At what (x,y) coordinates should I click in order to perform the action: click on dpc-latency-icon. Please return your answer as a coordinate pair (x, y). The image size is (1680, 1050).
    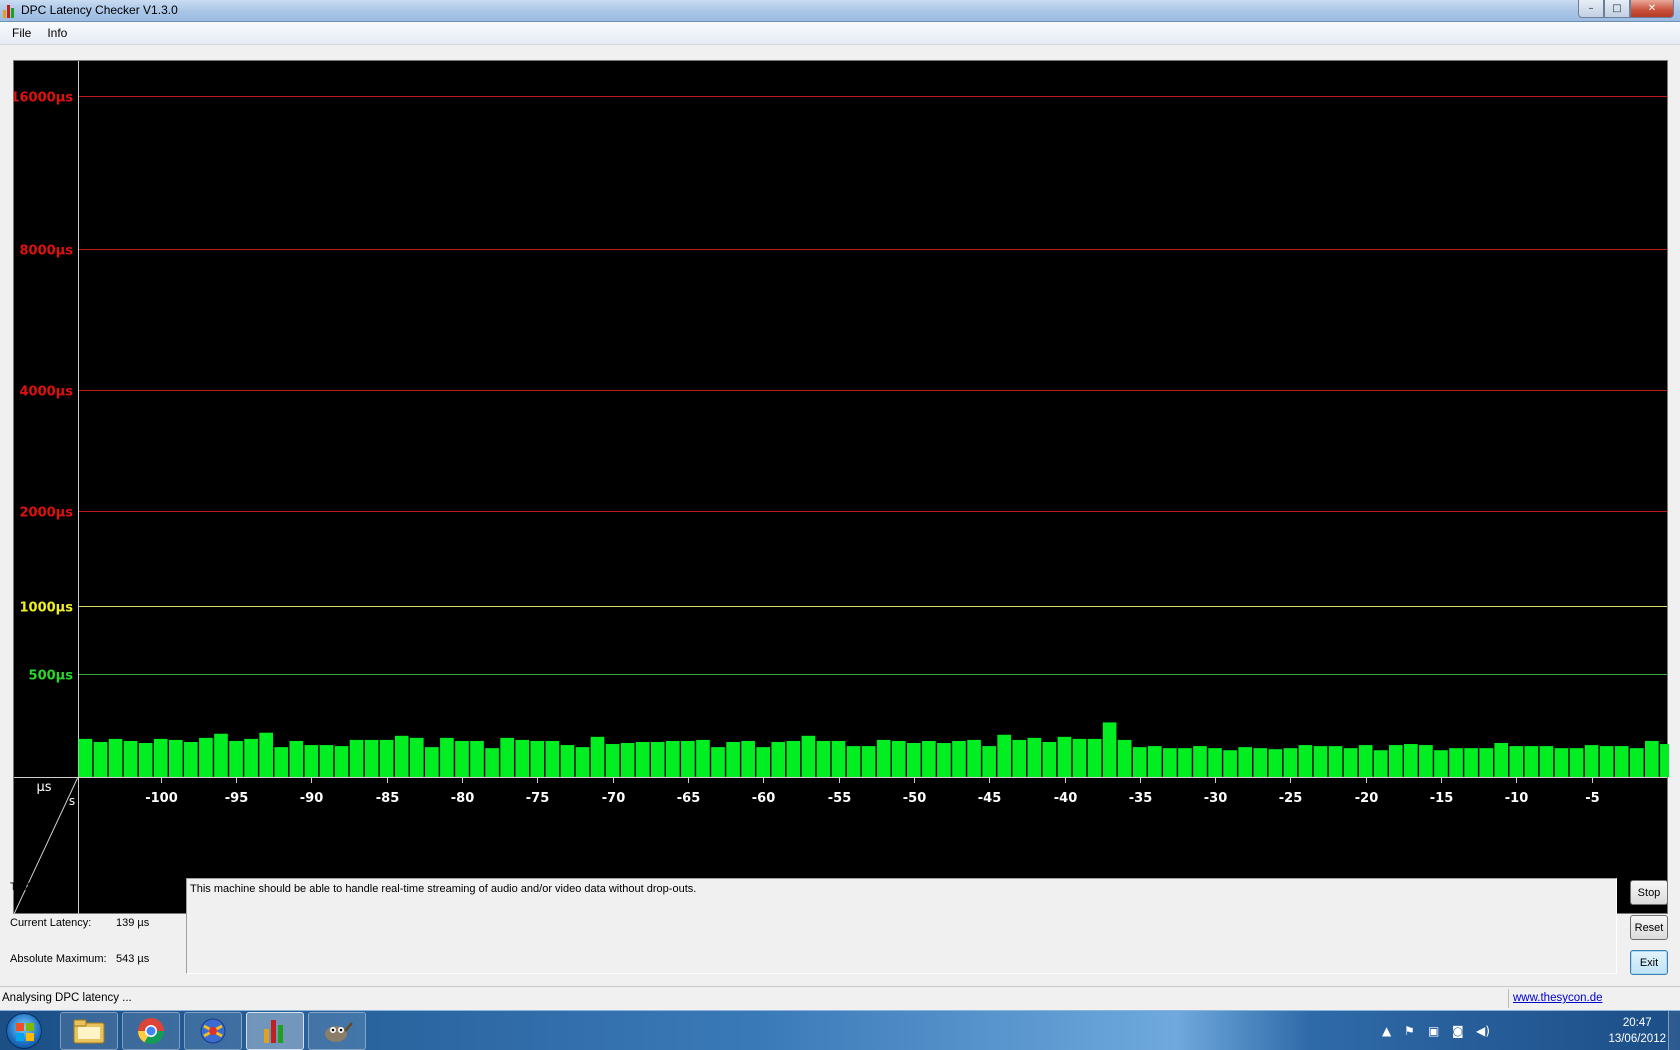
    Looking at the image, I should click on (273, 1031).